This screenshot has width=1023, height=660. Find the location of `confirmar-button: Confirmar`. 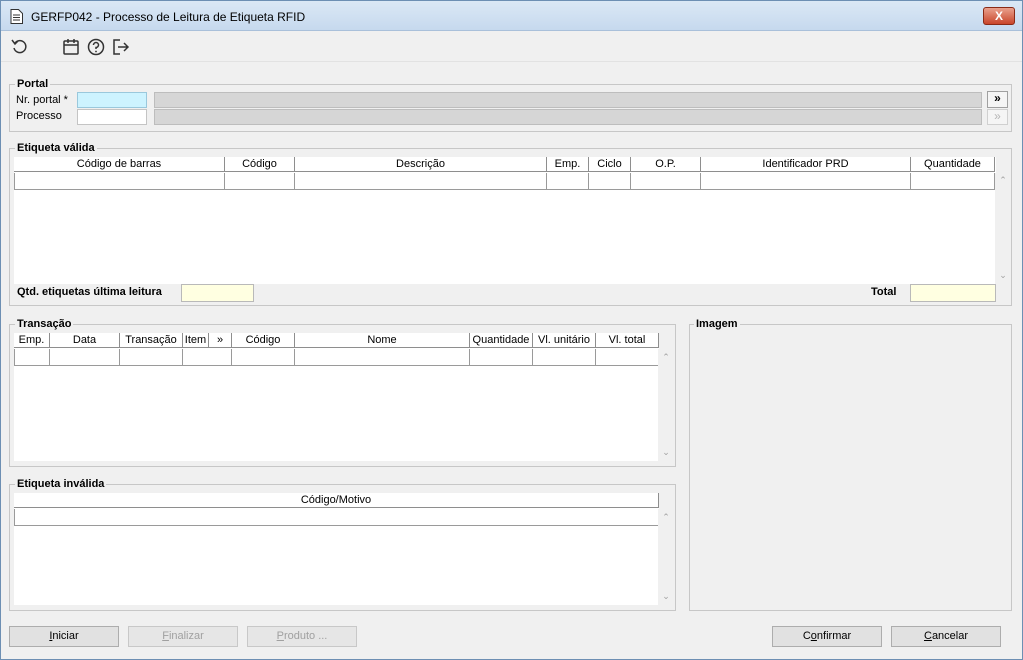

confirmar-button: Confirmar is located at coordinates (827, 636).